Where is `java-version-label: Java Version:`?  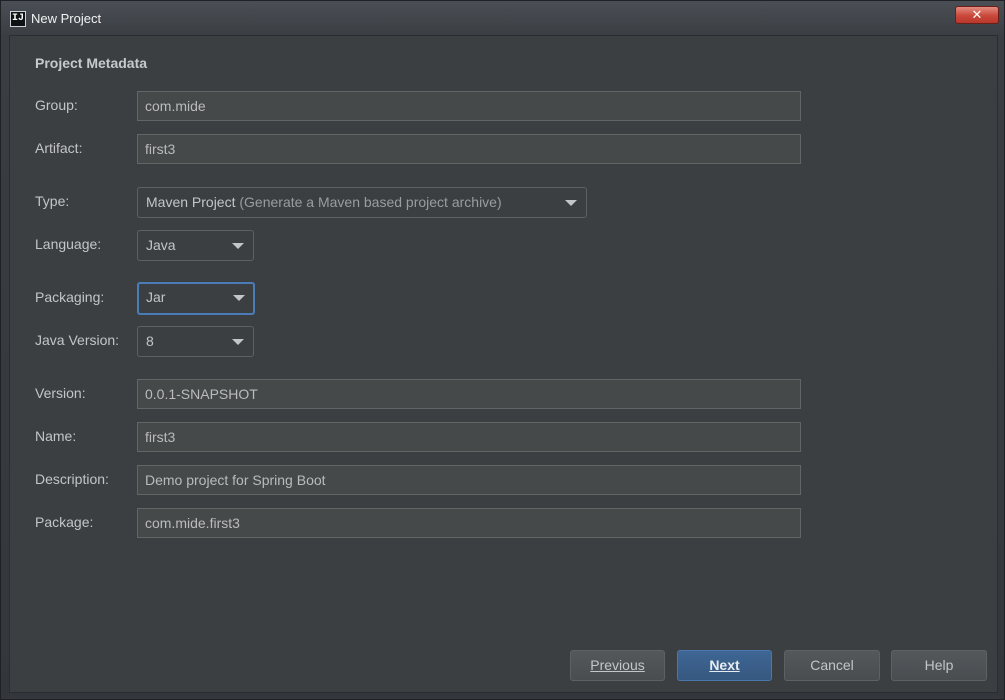 java-version-label: Java Version: is located at coordinates (77, 340).